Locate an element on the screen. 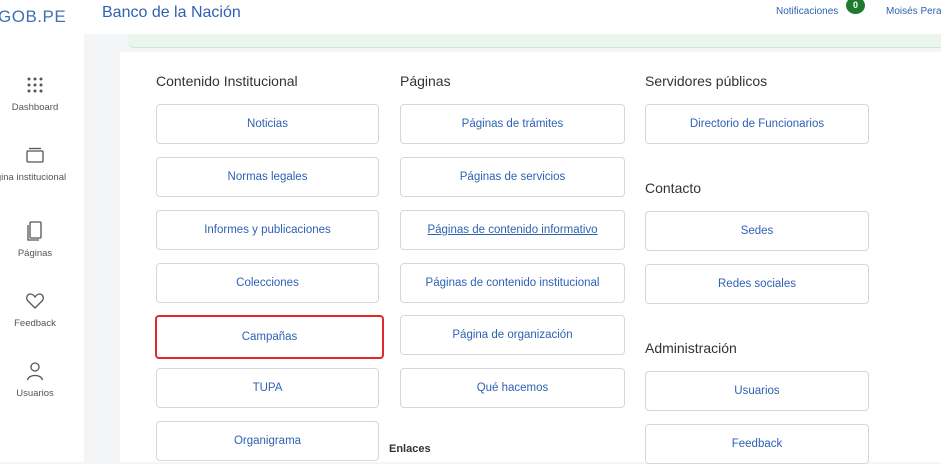  link-label: Organigrama is located at coordinates (267, 441).